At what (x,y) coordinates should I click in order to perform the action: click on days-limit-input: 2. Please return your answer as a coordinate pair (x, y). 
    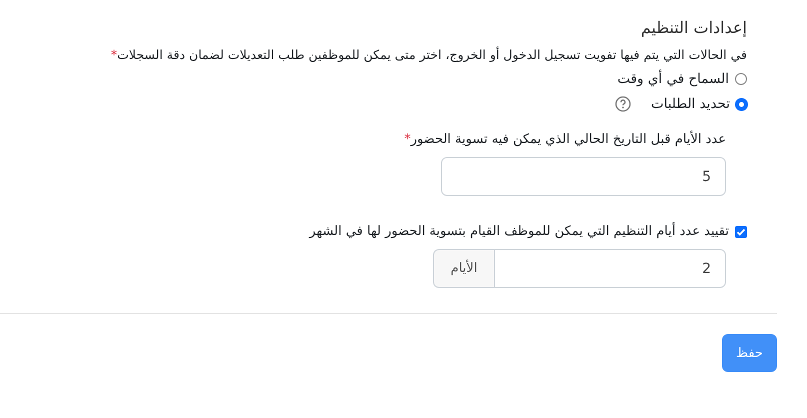
    Looking at the image, I should click on (610, 268).